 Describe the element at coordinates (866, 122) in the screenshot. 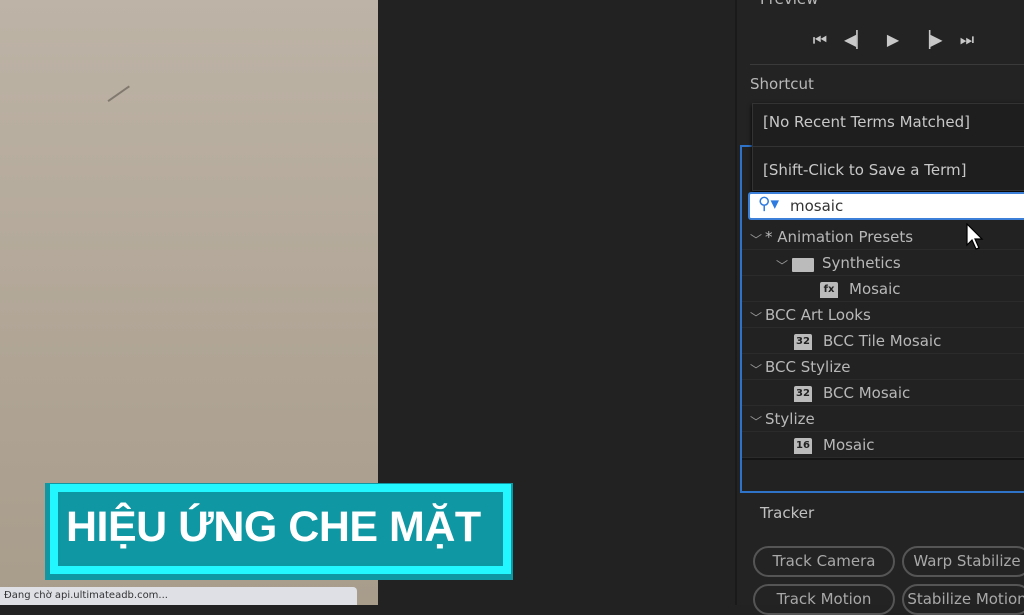

I see `dropdown-item-no-recent: [No Recent Terms Matched]` at that location.